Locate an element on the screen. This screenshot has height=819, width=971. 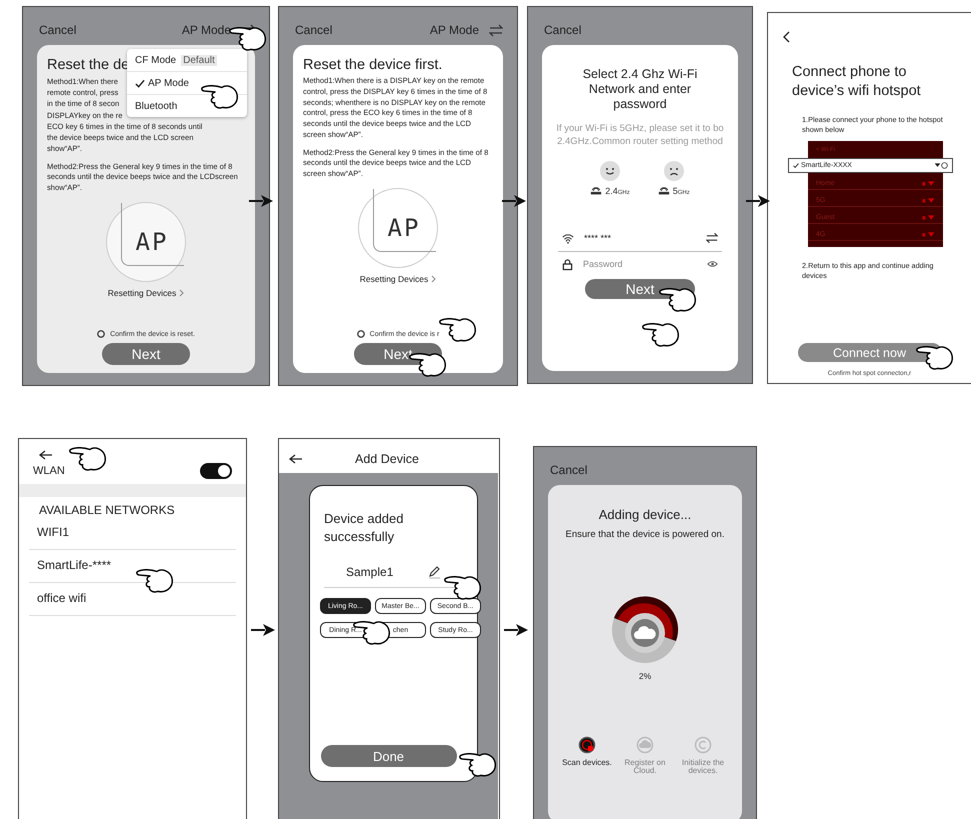
device-name: Sample1 is located at coordinates (370, 572).